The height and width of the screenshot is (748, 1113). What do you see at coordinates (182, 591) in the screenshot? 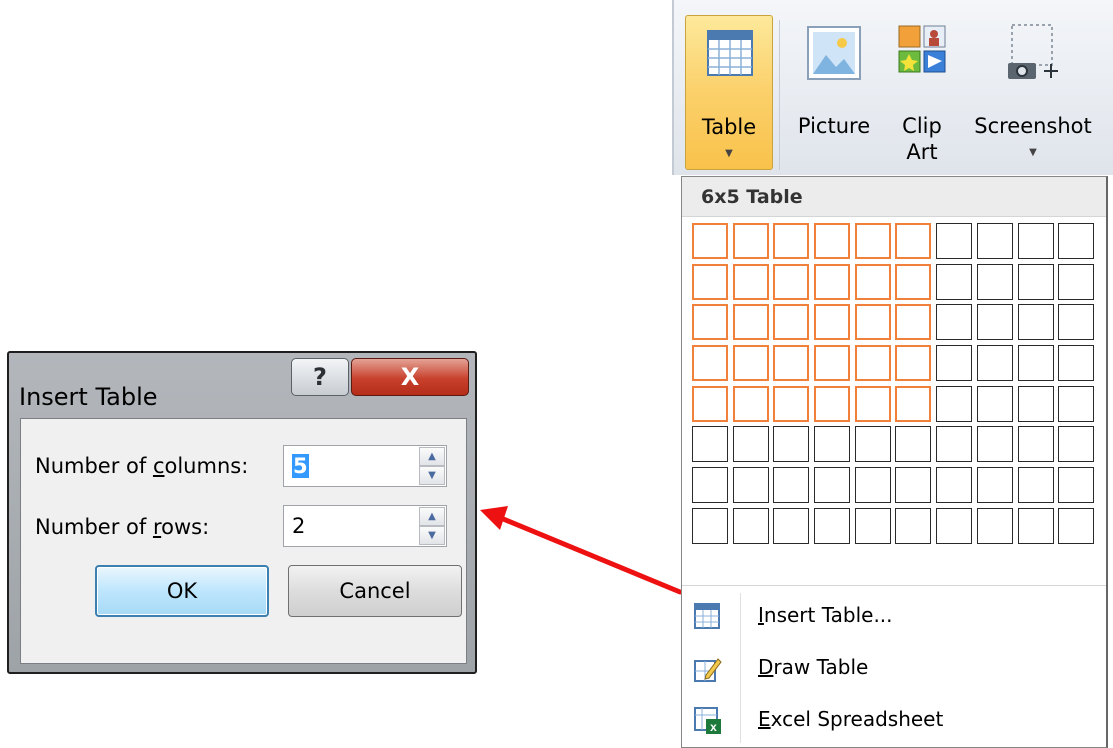
I see `ok-button: OK` at bounding box center [182, 591].